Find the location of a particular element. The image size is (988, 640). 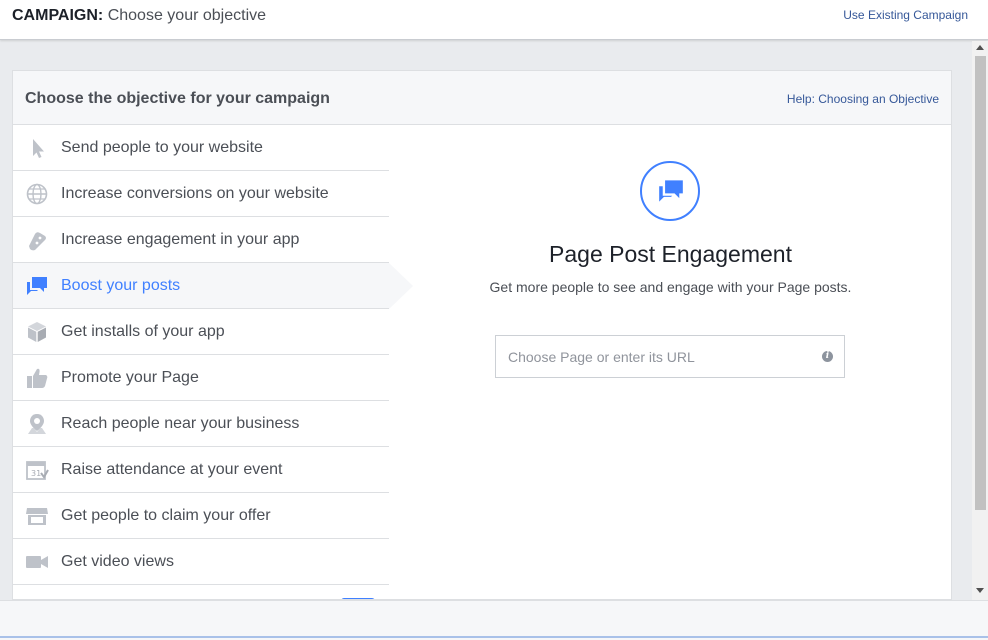

objective-item-local-awareness: Reach people near your business is located at coordinates (201, 424).